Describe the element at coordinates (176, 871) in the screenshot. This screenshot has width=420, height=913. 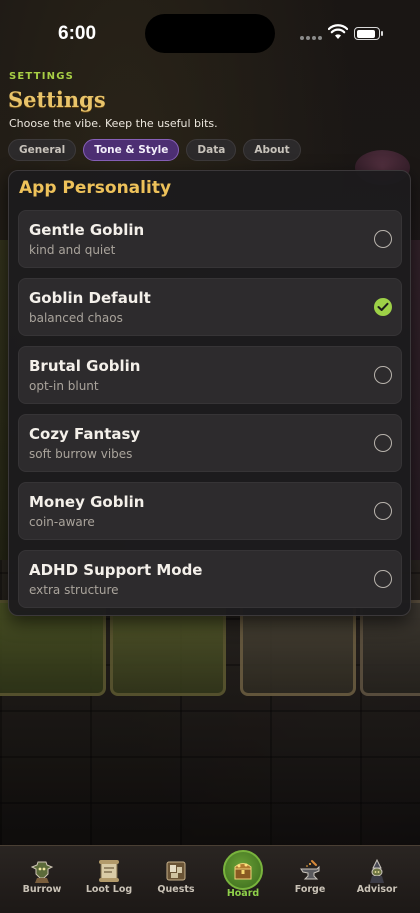
I see `quest-board-icon` at that location.